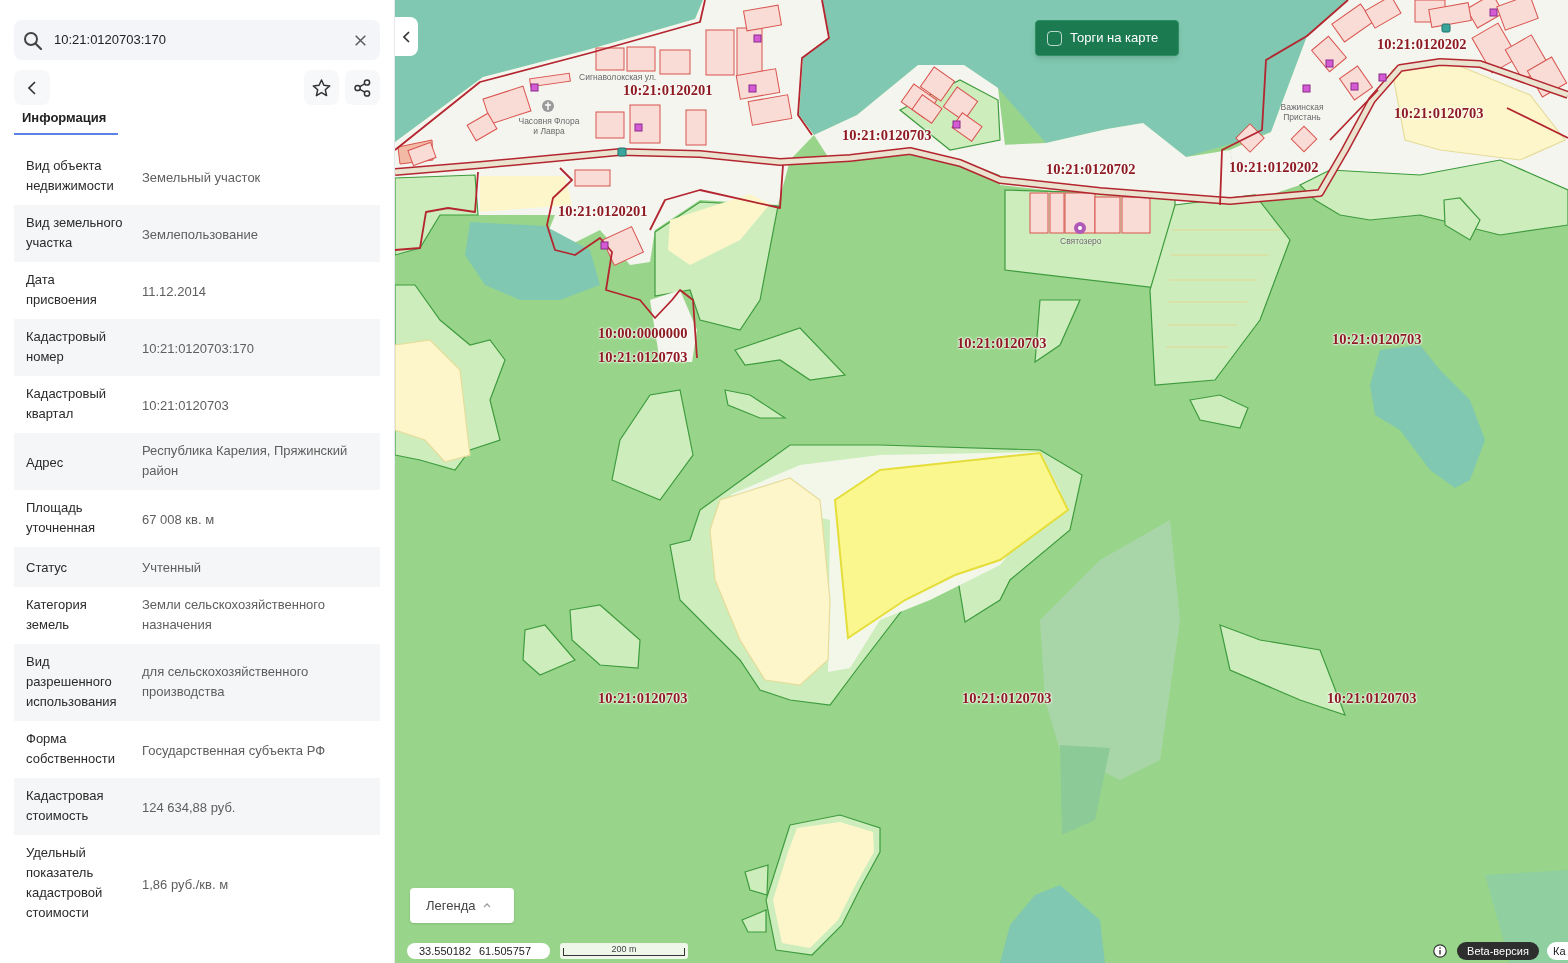 Image resolution: width=1568 pixels, height=963 pixels. What do you see at coordinates (1440, 951) in the screenshot?
I see `info-icon` at bounding box center [1440, 951].